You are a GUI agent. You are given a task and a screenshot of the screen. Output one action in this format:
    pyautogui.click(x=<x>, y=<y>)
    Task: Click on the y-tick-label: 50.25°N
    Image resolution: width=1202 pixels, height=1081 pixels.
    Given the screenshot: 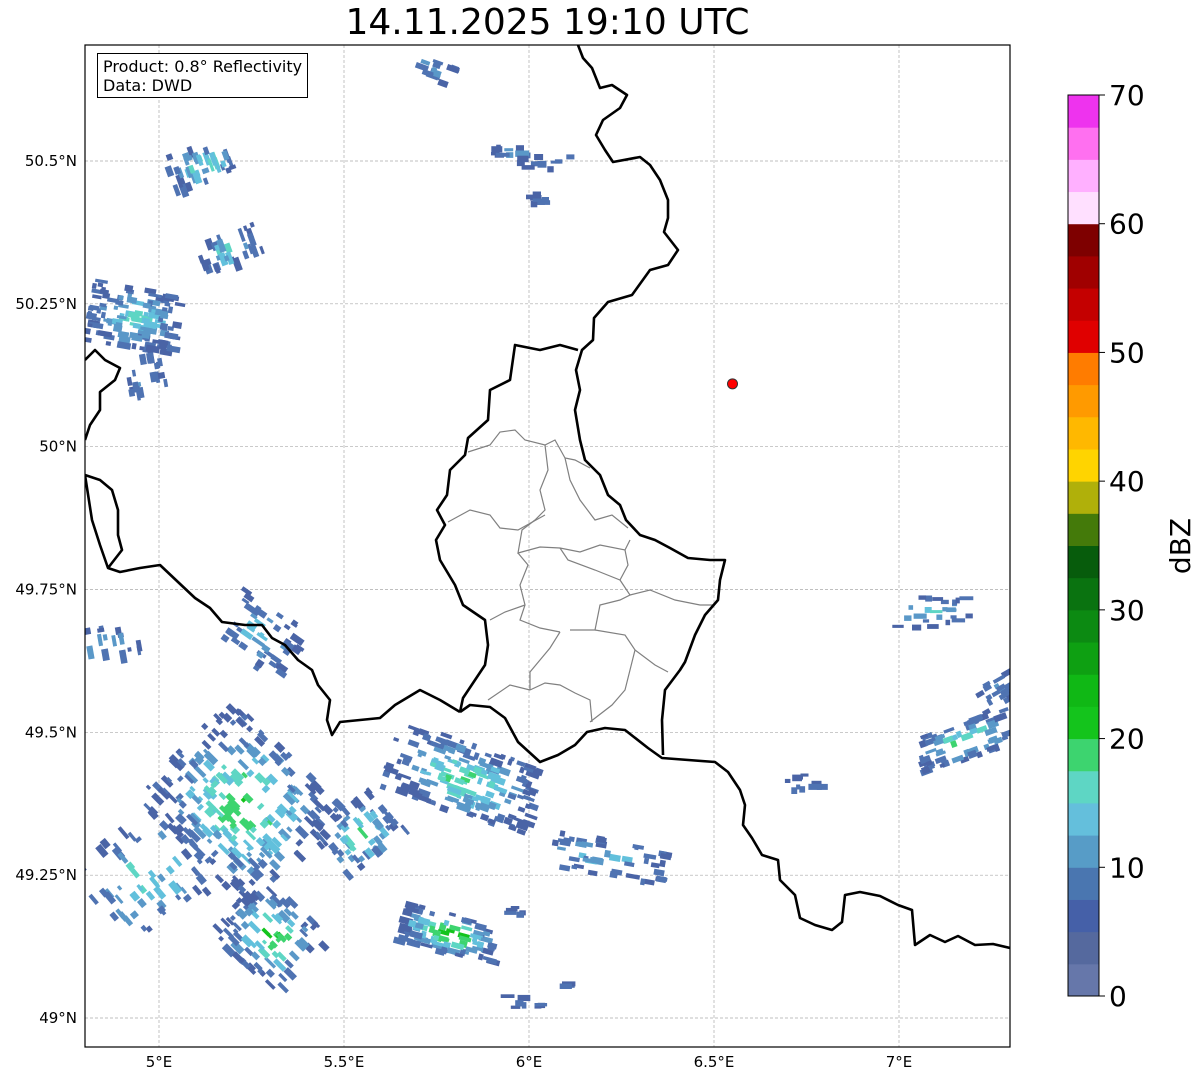 What is the action you would take?
    pyautogui.click(x=46, y=304)
    